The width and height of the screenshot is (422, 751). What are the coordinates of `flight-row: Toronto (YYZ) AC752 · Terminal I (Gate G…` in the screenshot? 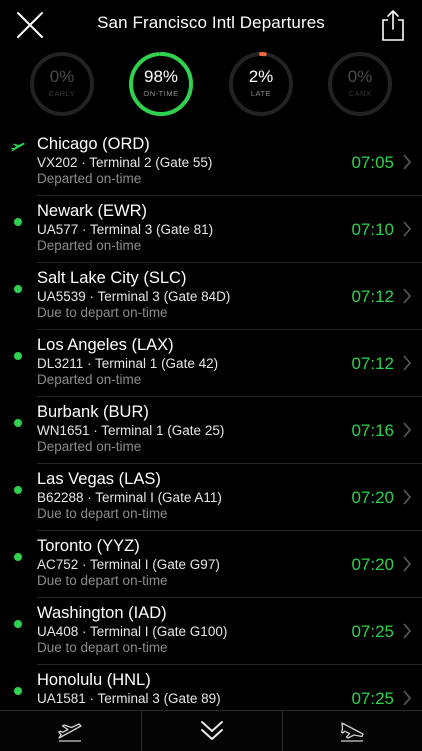 It's located at (211, 563).